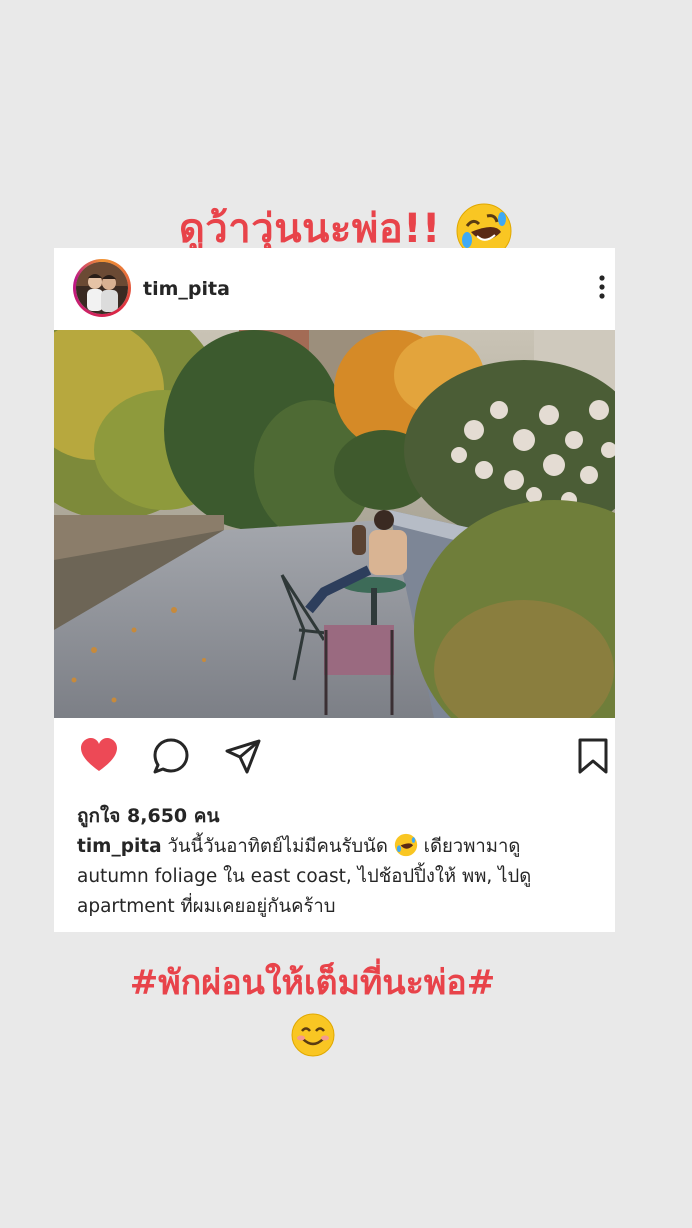 This screenshot has height=1228, width=692. What do you see at coordinates (405, 845) in the screenshot?
I see `rolling-laughing-emoji-icon` at bounding box center [405, 845].